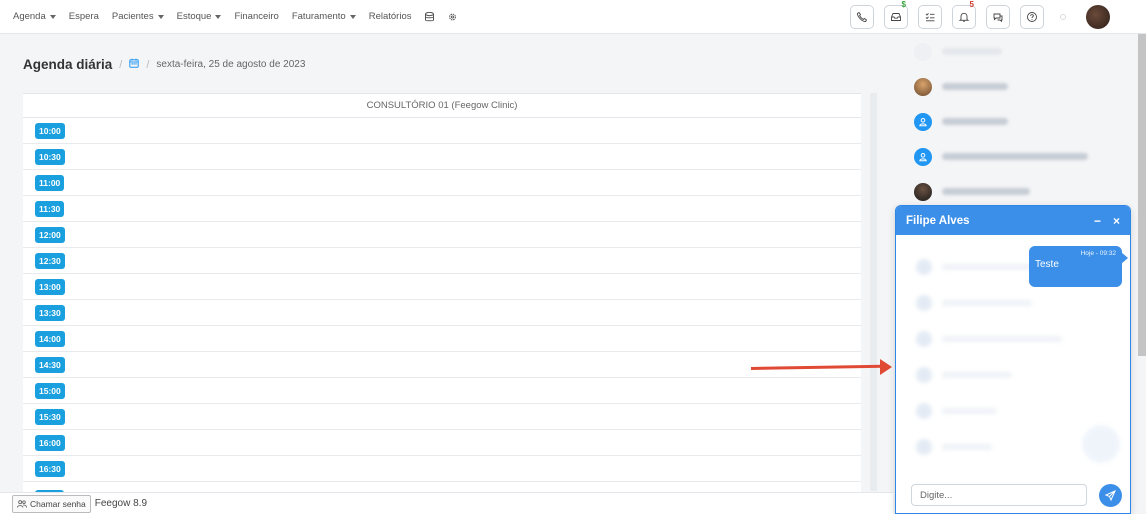 The image size is (1146, 514). What do you see at coordinates (1013, 220) in the screenshot?
I see `chat-header: Filipe Alves − ×` at bounding box center [1013, 220].